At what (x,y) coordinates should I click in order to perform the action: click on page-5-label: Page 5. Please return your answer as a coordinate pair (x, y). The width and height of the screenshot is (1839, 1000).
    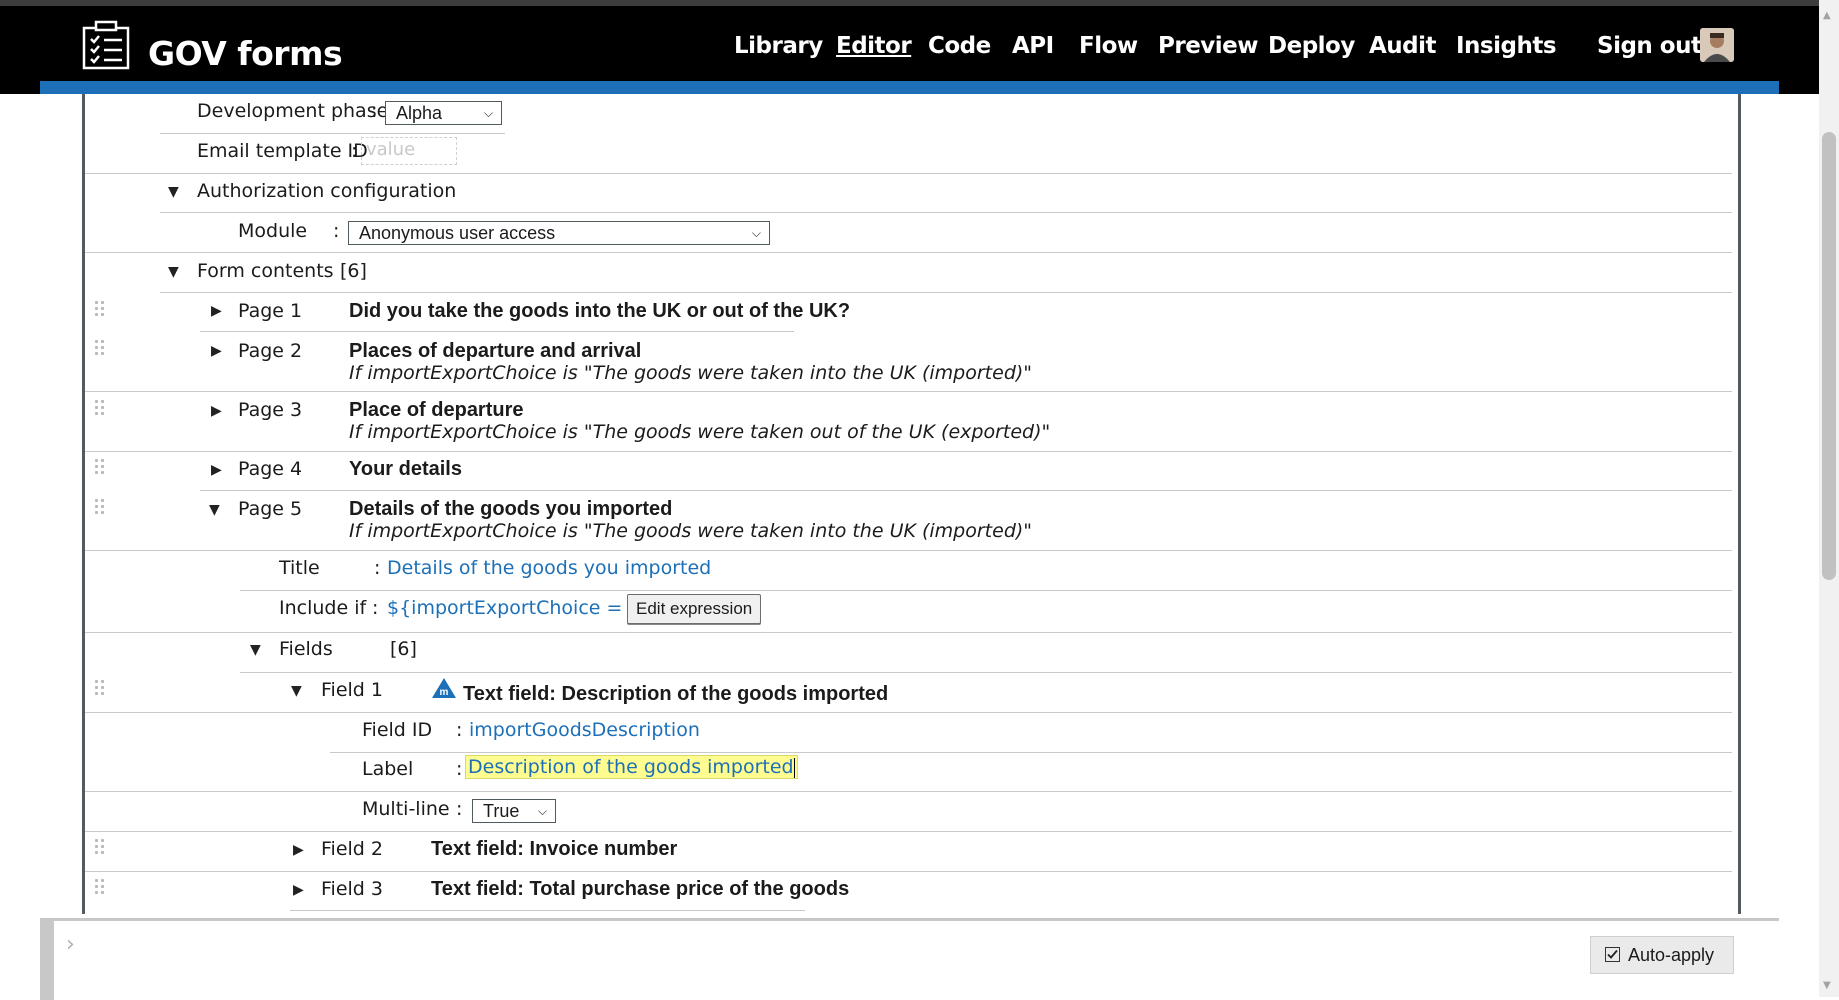
    Looking at the image, I should click on (270, 509).